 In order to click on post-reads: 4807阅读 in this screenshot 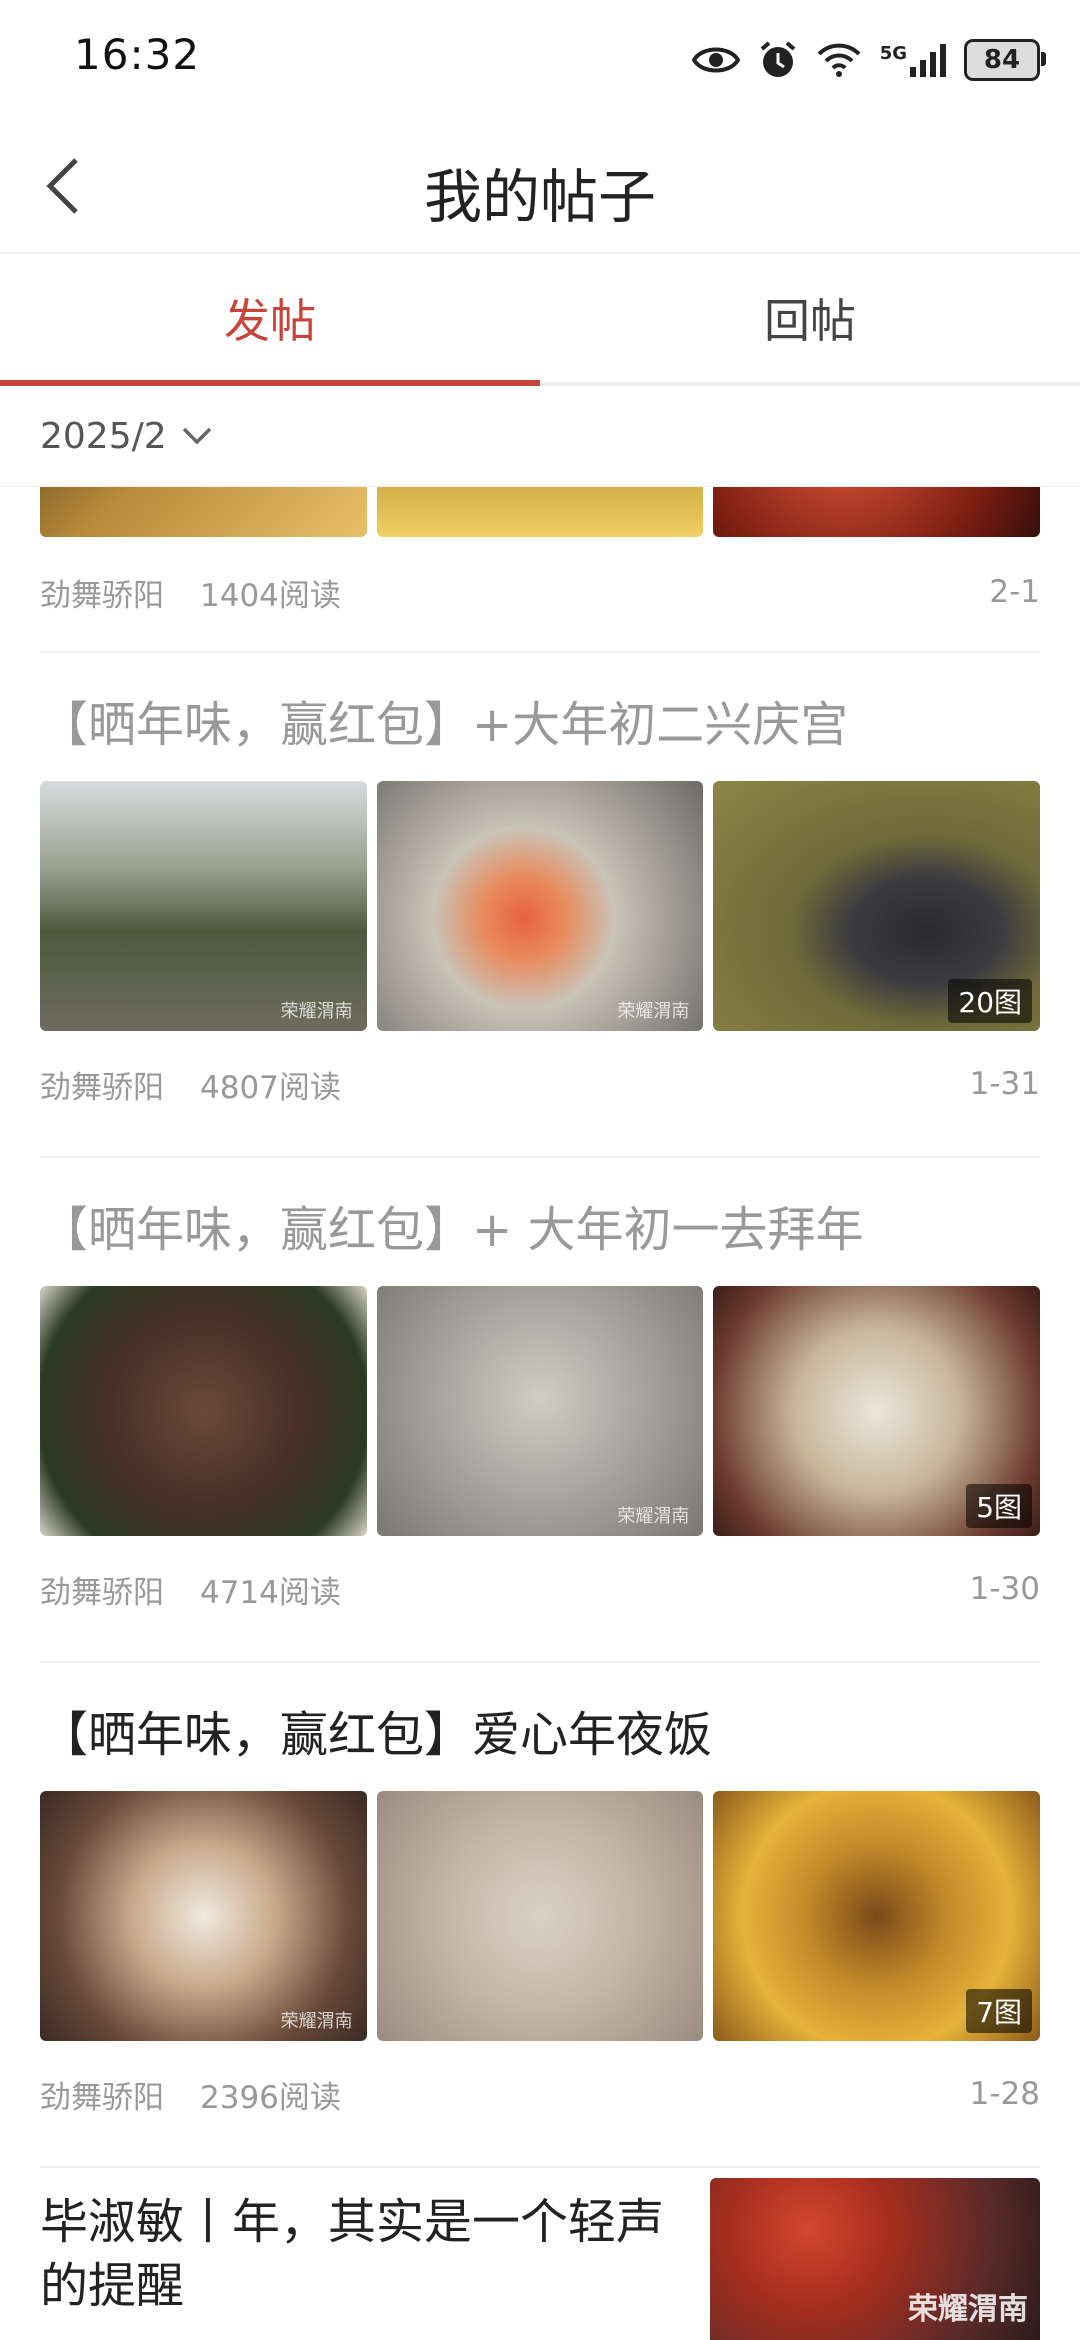, I will do `click(270, 1087)`.